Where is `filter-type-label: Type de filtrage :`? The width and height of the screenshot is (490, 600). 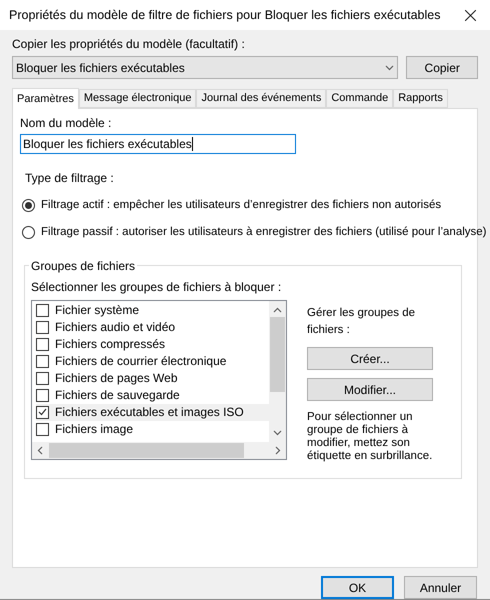
filter-type-label: Type de filtrage : is located at coordinates (70, 178).